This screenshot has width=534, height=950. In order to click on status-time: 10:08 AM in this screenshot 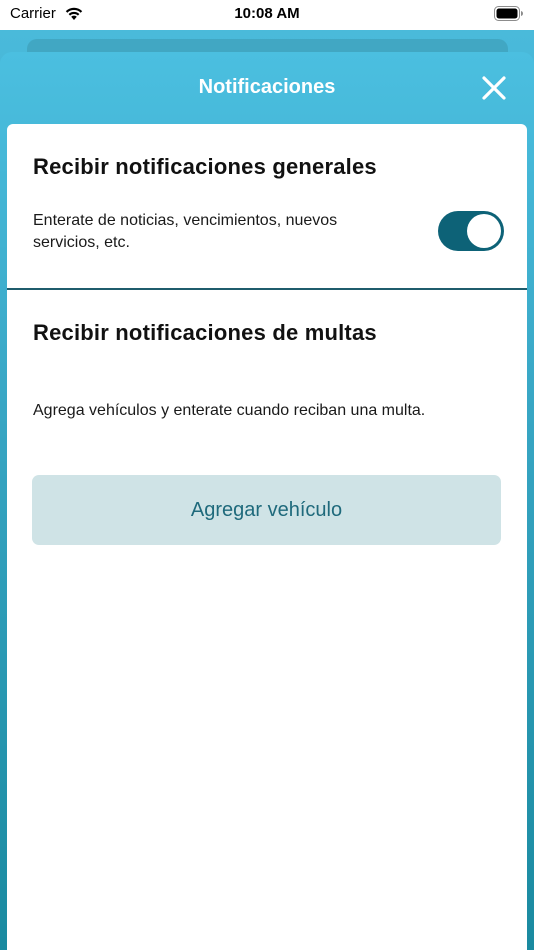, I will do `click(267, 13)`.